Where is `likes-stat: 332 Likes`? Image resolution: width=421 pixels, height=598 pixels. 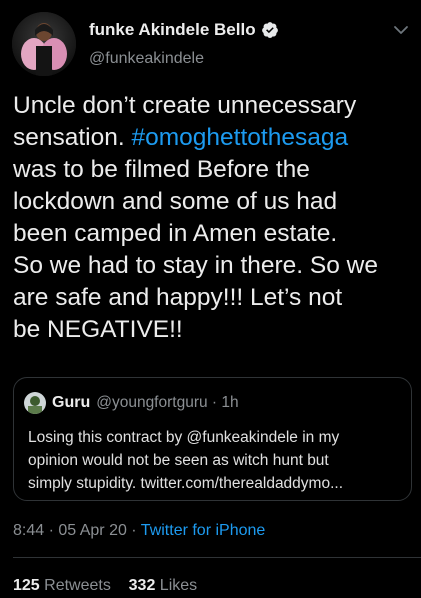 likes-stat: 332 Likes is located at coordinates (163, 585).